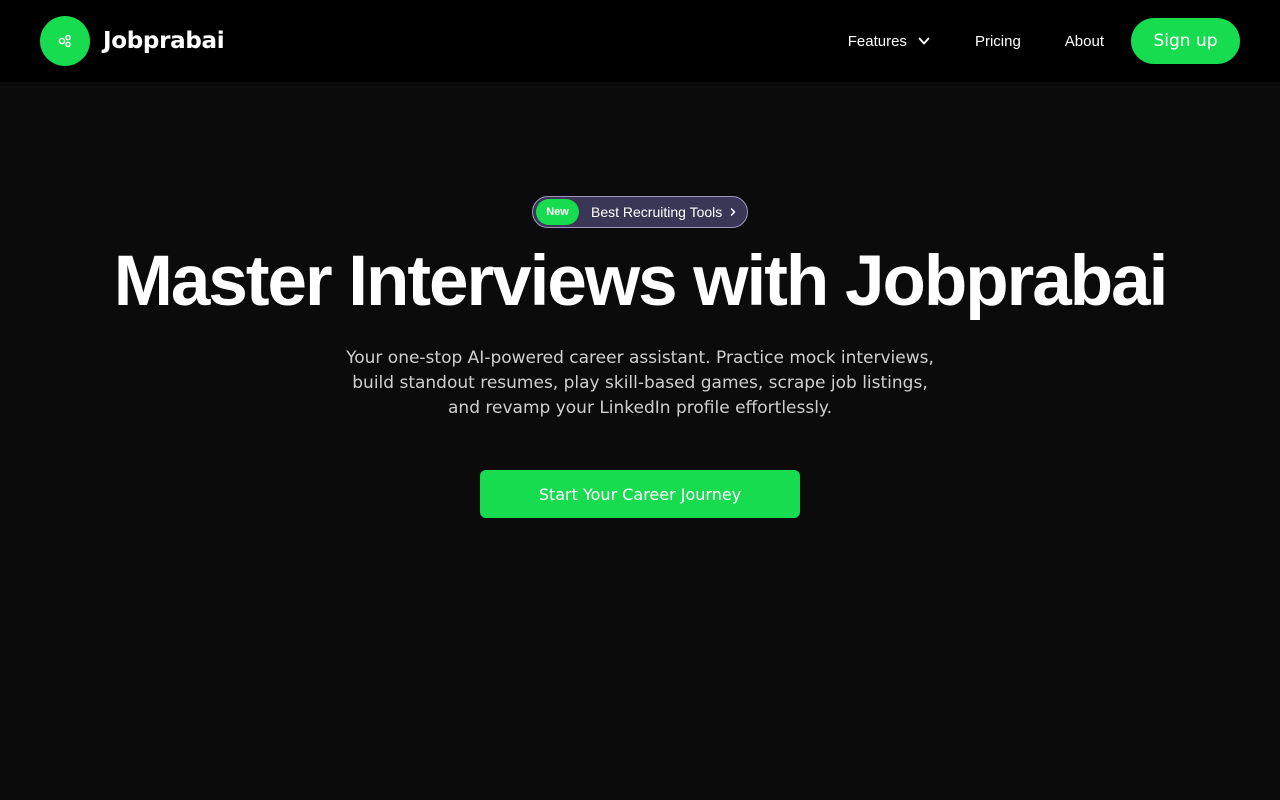  I want to click on chevron-down-icon, so click(924, 41).